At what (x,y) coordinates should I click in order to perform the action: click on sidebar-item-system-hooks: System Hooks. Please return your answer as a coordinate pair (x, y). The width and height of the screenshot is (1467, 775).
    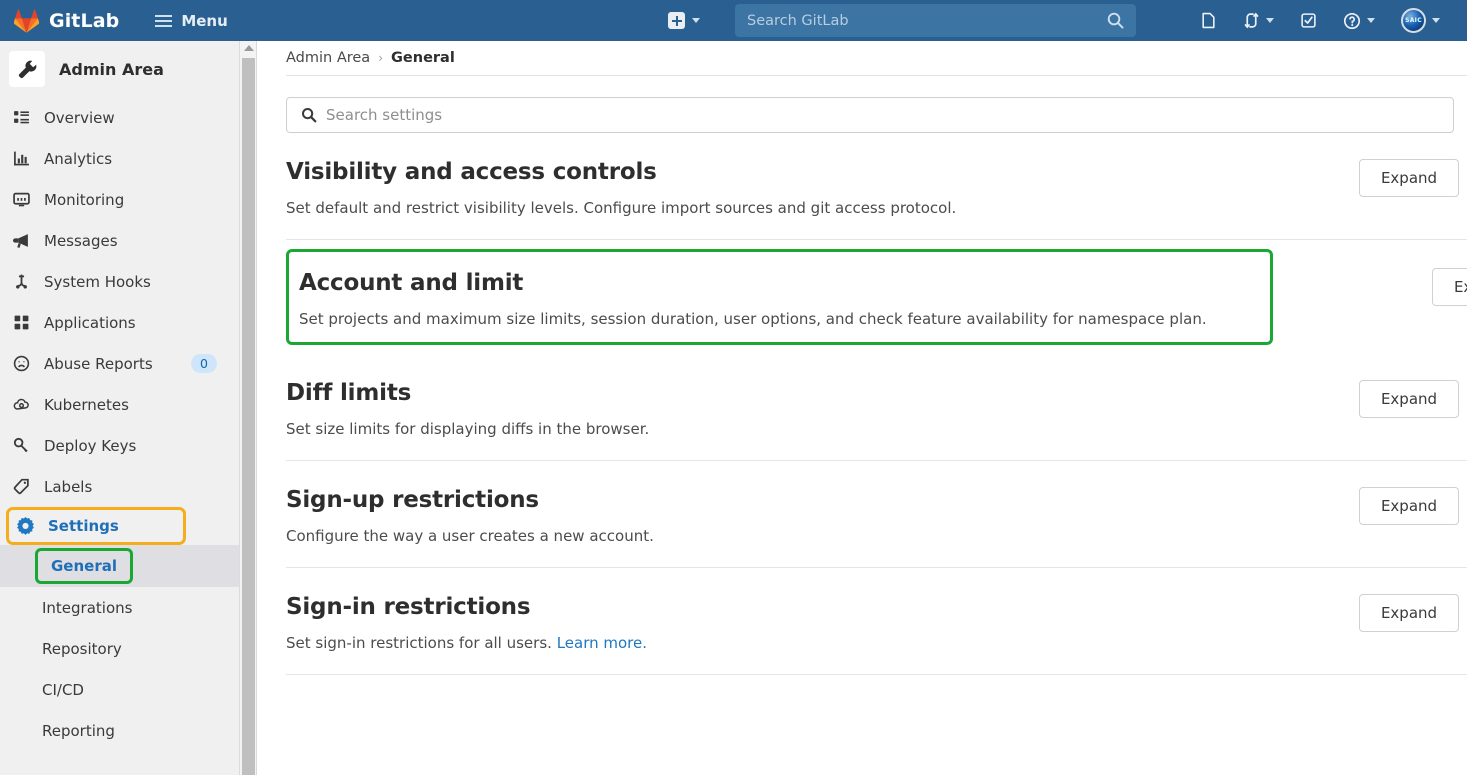
    Looking at the image, I should click on (119, 281).